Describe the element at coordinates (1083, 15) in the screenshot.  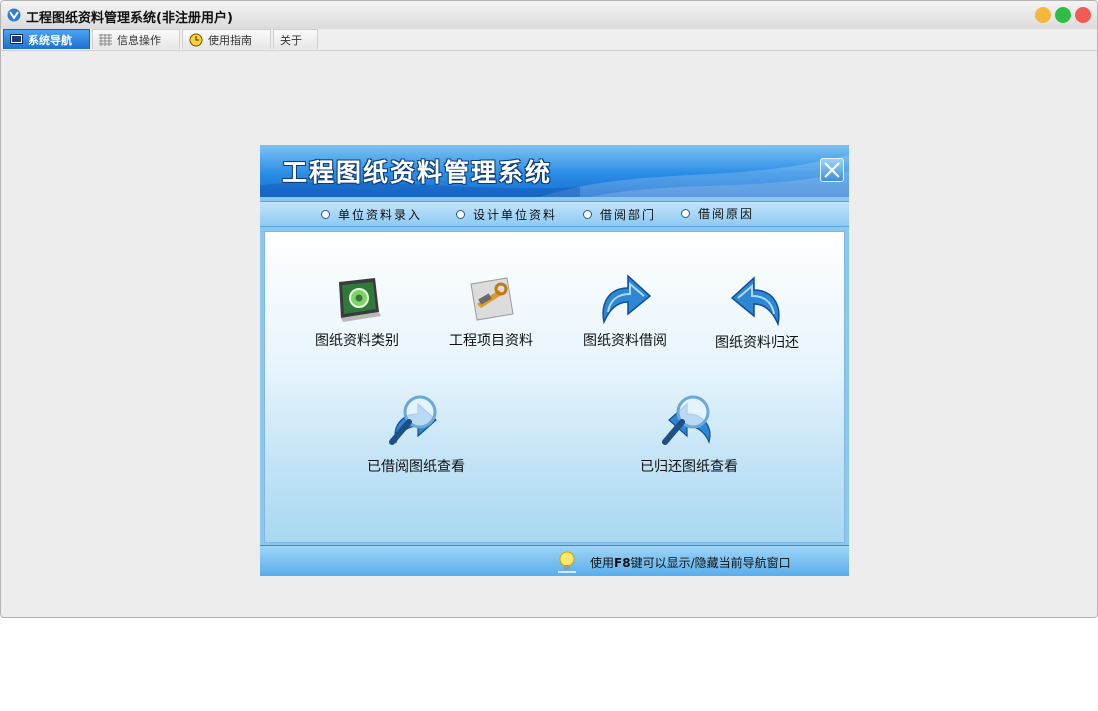
I see `close-button` at that location.